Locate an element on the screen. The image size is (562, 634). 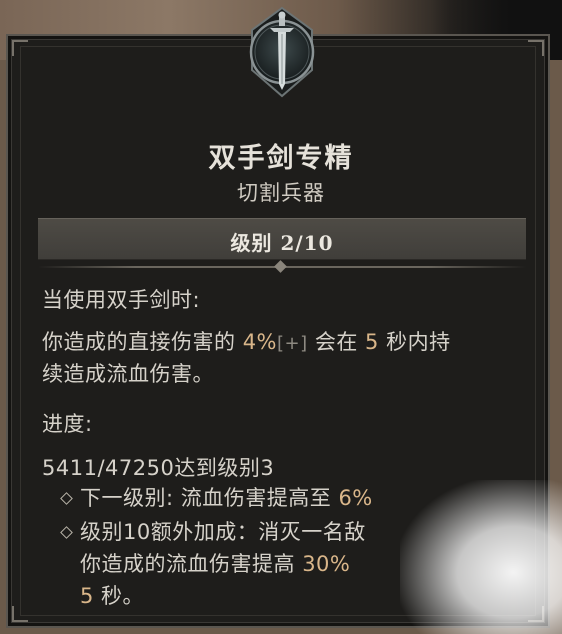
rank10-bonus-line-2: 你造成的流血伤害提高 30% is located at coordinates (215, 563).